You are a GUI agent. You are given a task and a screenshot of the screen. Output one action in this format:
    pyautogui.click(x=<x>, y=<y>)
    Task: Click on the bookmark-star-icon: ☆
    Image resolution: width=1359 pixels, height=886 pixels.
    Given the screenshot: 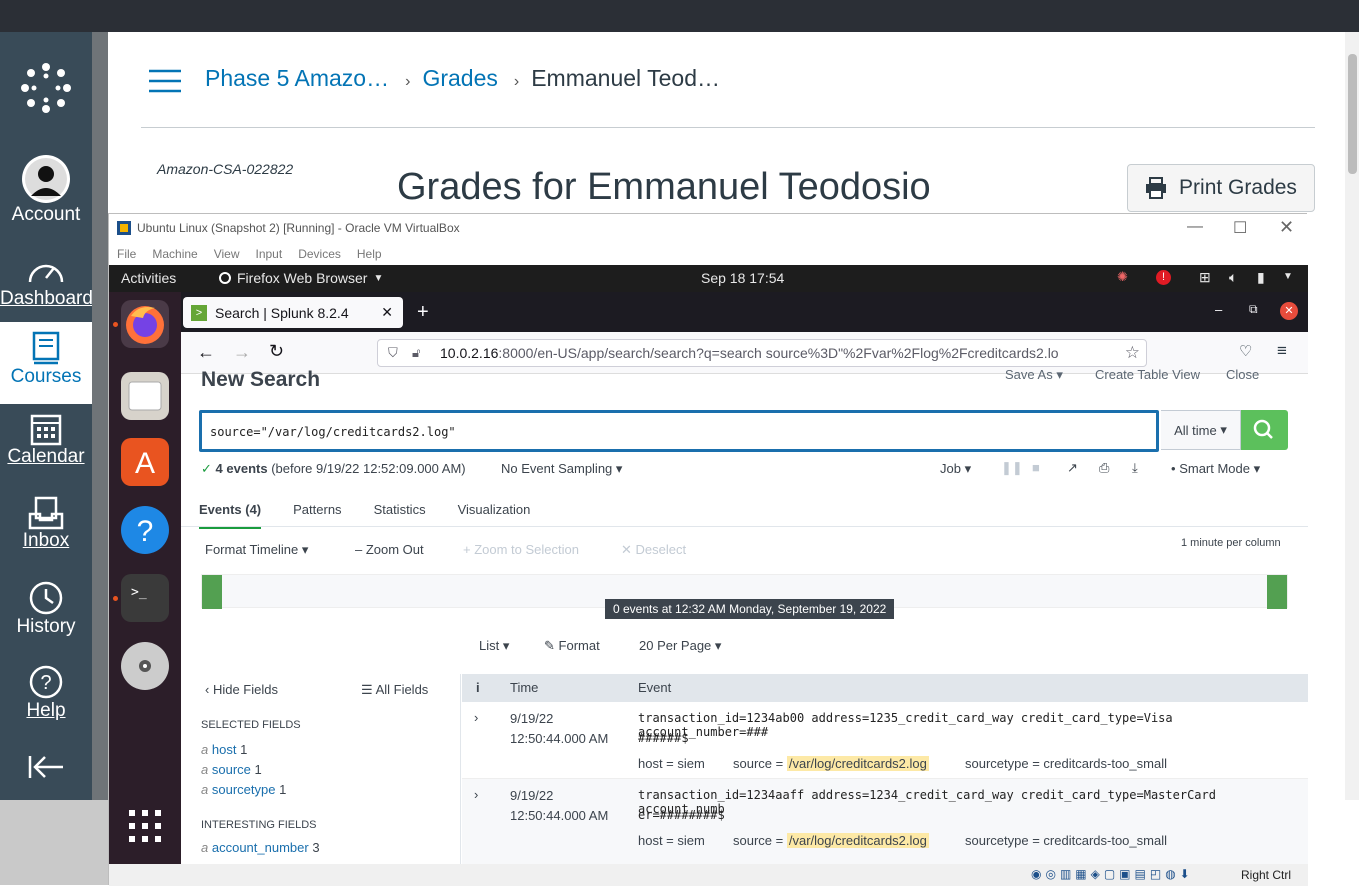 What is the action you would take?
    pyautogui.click(x=1130, y=353)
    